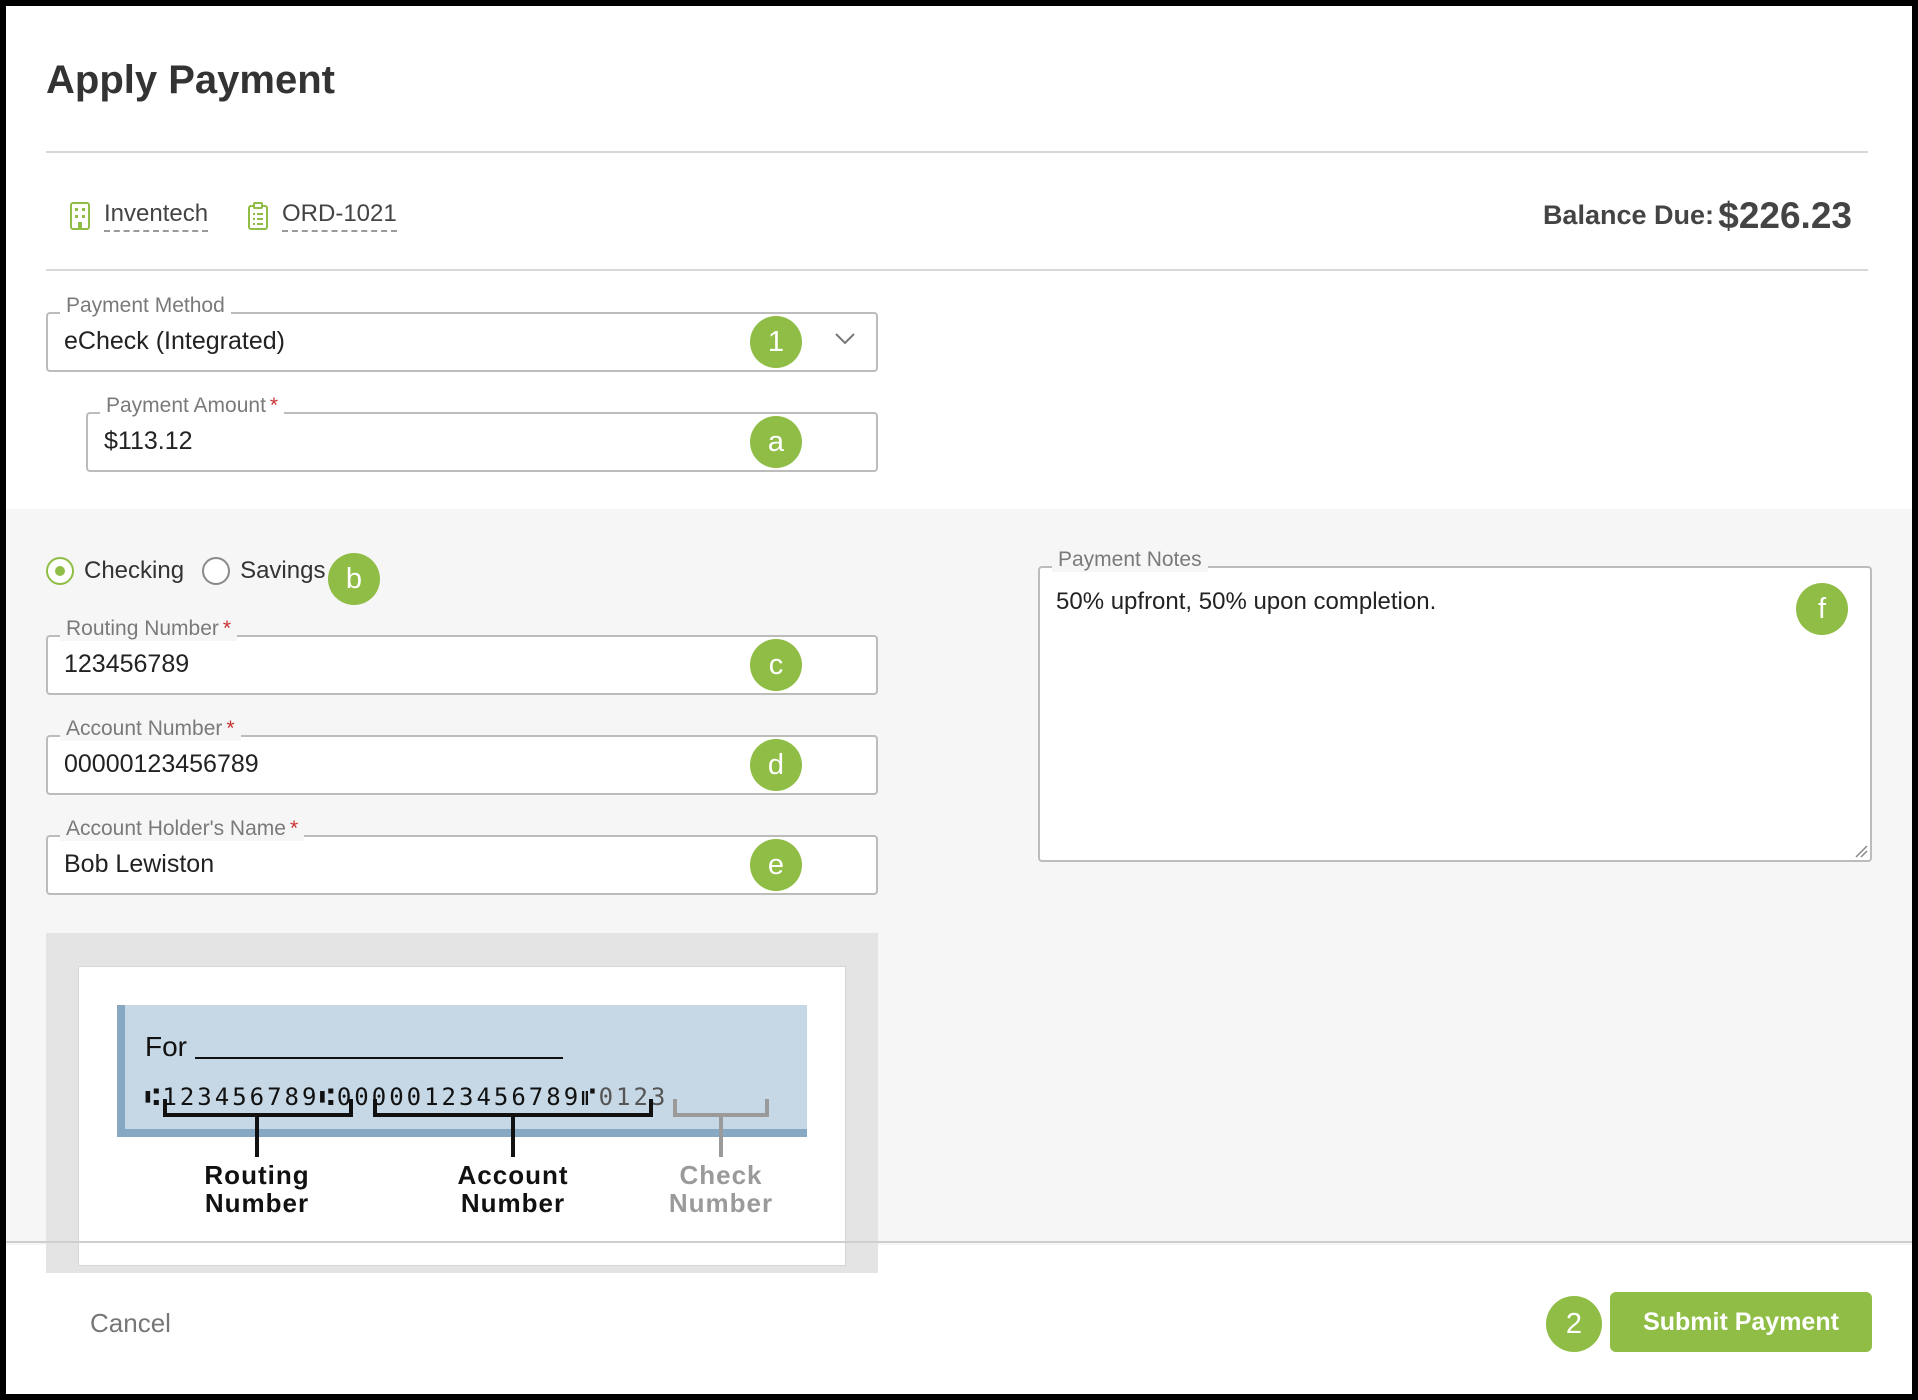 This screenshot has height=1400, width=1918. Describe the element at coordinates (776, 442) in the screenshot. I see `step-badge-a: a` at that location.